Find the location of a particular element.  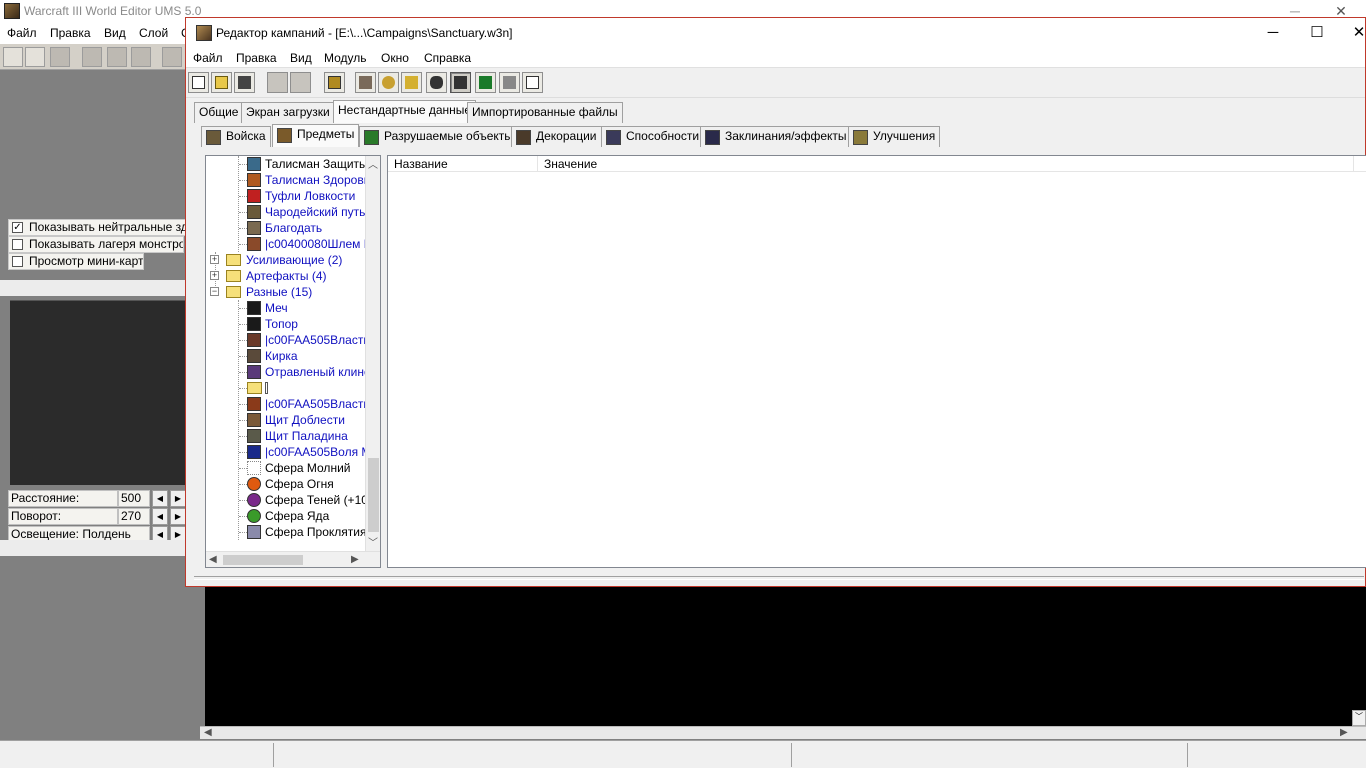

bg-new-icon is located at coordinates (13, 57).